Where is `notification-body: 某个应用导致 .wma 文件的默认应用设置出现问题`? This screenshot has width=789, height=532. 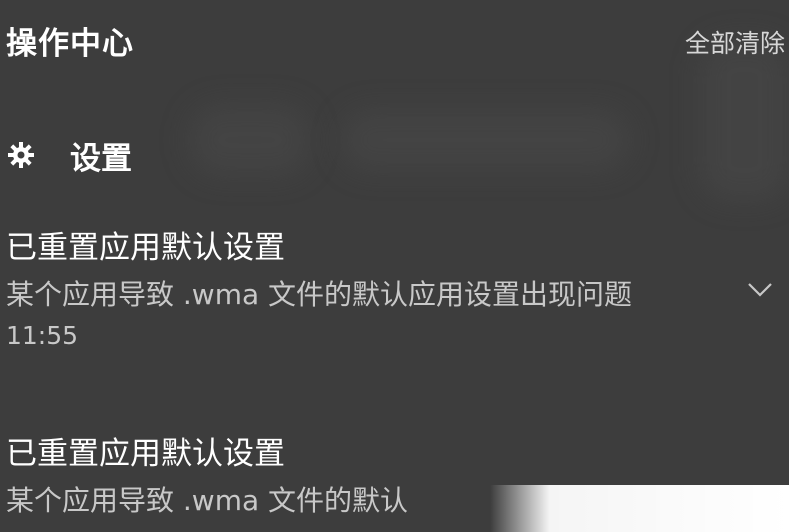 notification-body: 某个应用导致 .wma 文件的默认应用设置出现问题 is located at coordinates (319, 294).